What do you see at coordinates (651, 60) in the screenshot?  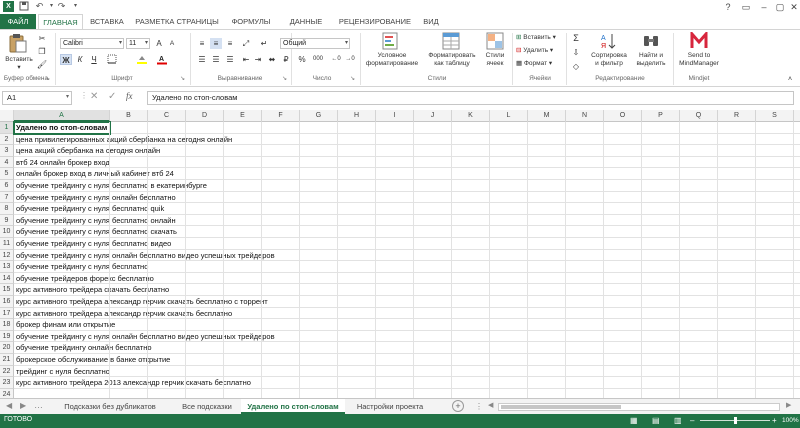 I see `find-select-button: Найти и выделить` at bounding box center [651, 60].